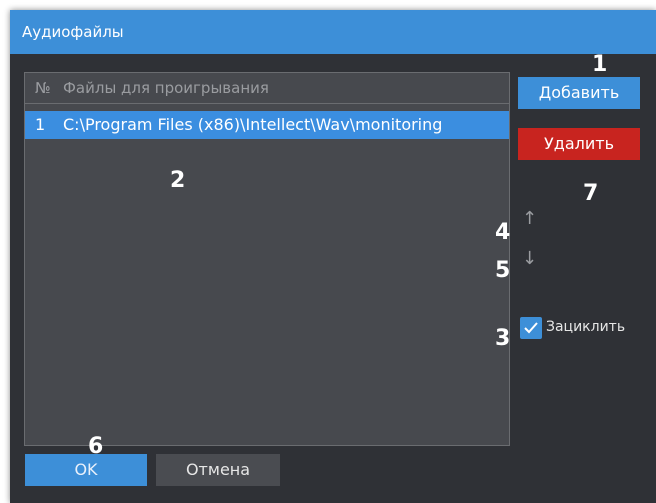  I want to click on callout-4: 4, so click(503, 232).